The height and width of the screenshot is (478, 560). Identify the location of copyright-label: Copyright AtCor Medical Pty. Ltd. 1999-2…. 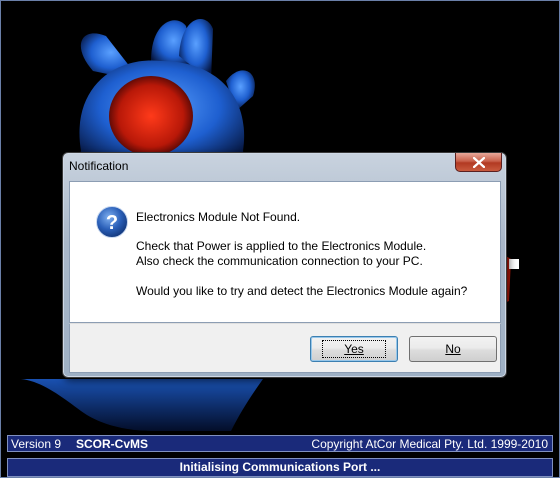
(429, 444).